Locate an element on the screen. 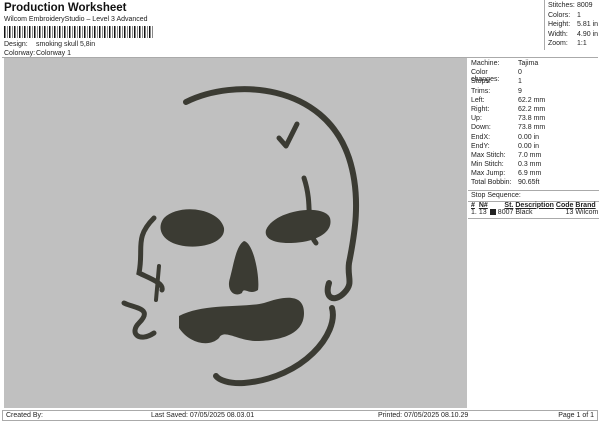  printed-date: Printed: 07/05/2025 08.10.29 is located at coordinates (423, 415).